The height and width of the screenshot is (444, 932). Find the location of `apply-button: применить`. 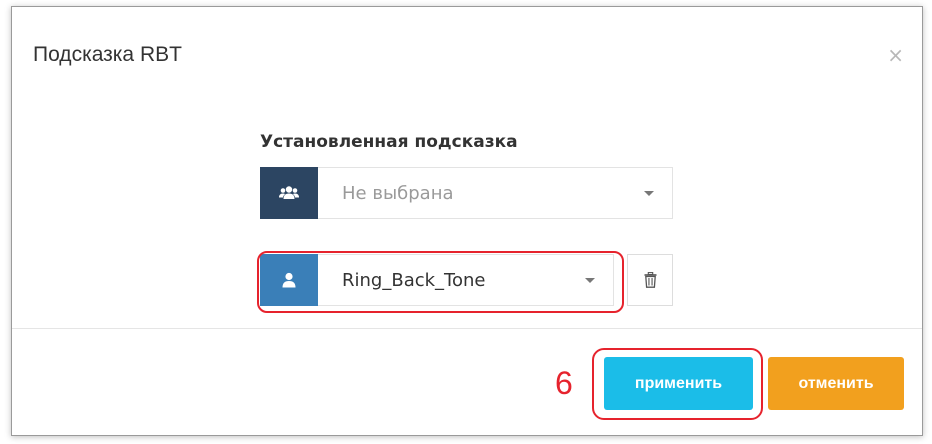

apply-button: применить is located at coordinates (678, 383).